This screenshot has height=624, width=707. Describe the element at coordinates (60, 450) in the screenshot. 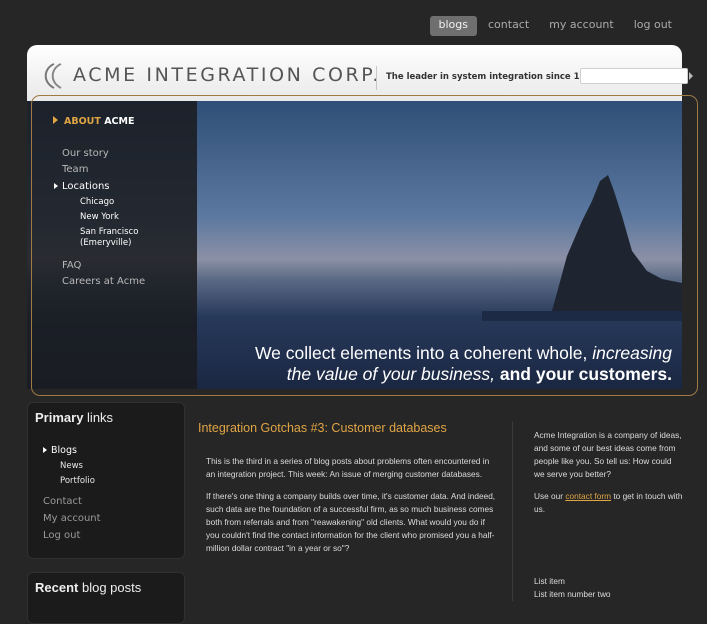

I see `link-blogs: Blogs` at that location.